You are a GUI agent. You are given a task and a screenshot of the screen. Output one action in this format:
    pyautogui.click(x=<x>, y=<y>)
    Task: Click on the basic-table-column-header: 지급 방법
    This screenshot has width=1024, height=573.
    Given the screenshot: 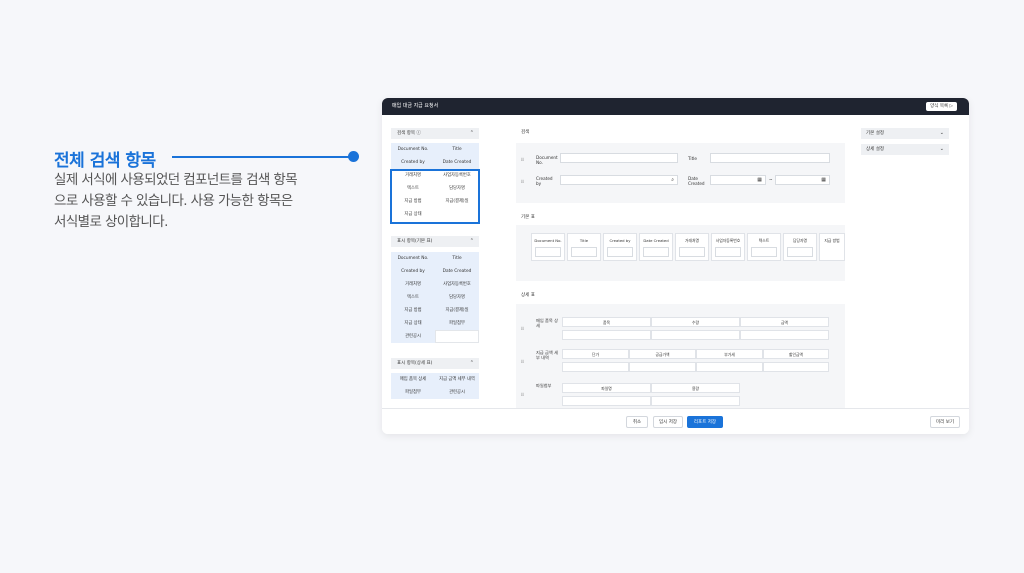 What is the action you would take?
    pyautogui.click(x=832, y=240)
    